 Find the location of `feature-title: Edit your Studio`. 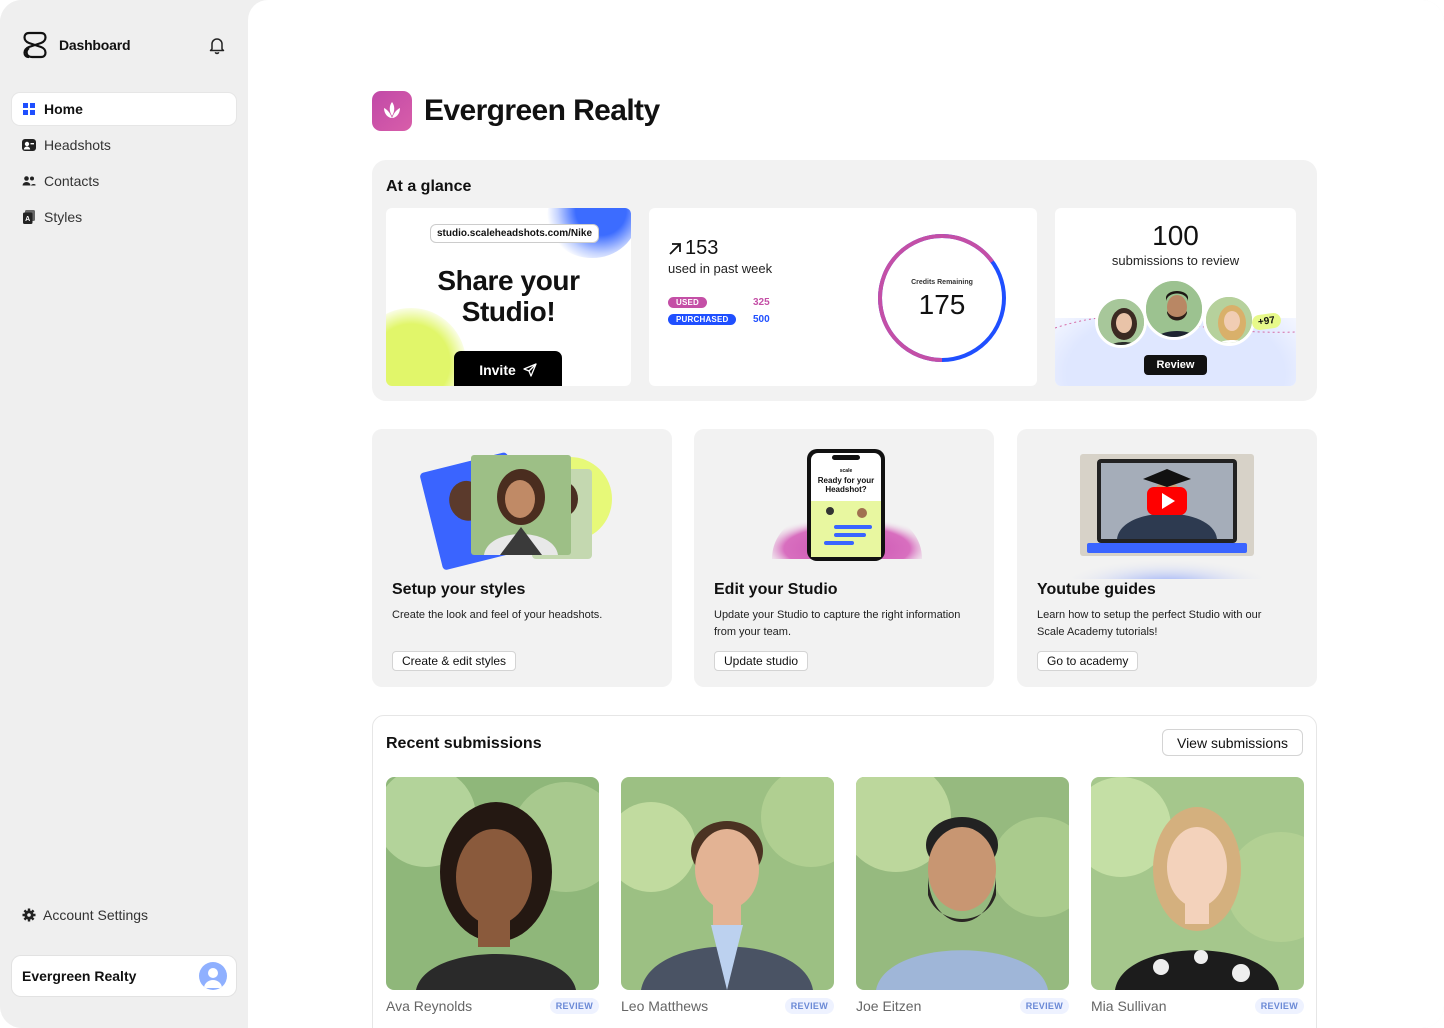

feature-title: Edit your Studio is located at coordinates (776, 589).